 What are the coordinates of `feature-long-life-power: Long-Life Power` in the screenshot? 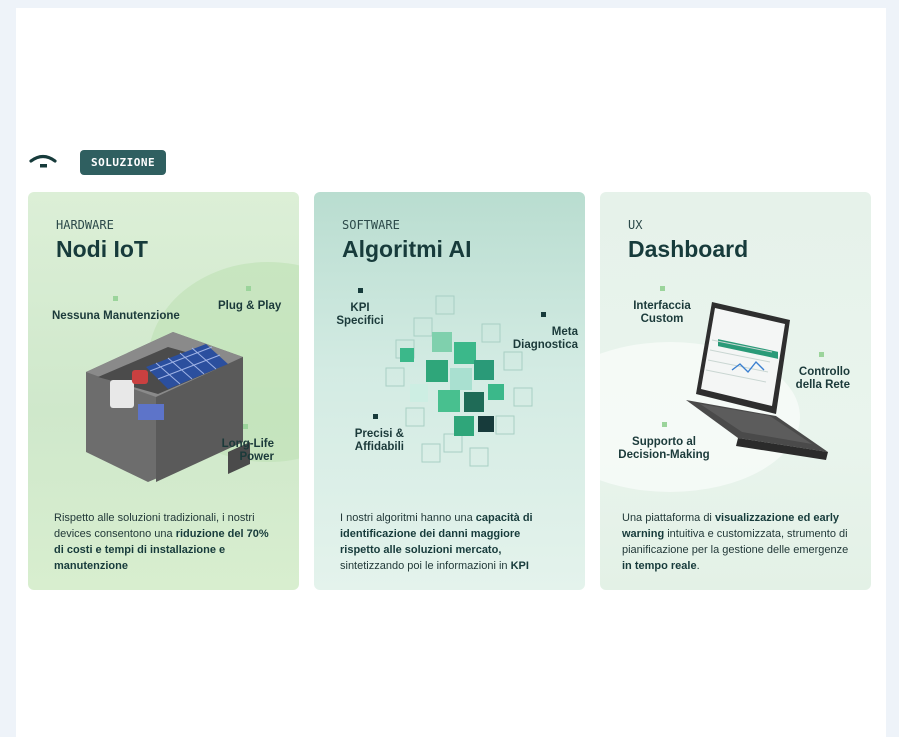 It's located at (247, 444).